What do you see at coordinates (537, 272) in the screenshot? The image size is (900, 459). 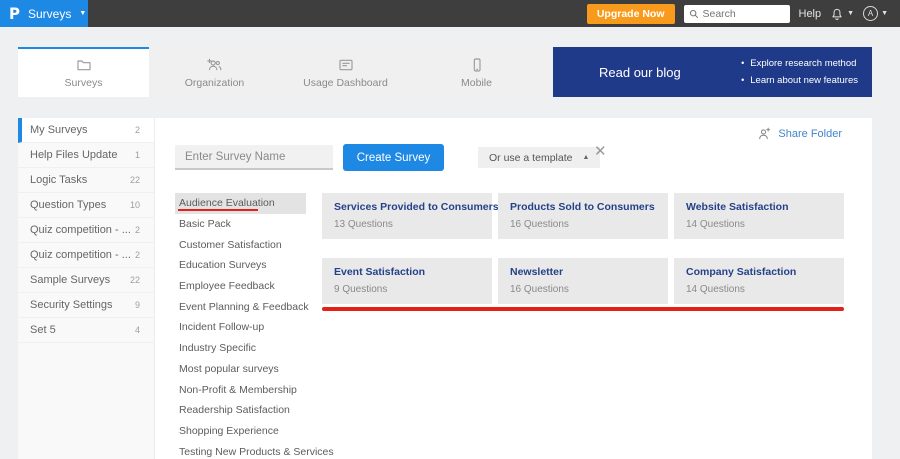 I see `template-title: Newsletter` at bounding box center [537, 272].